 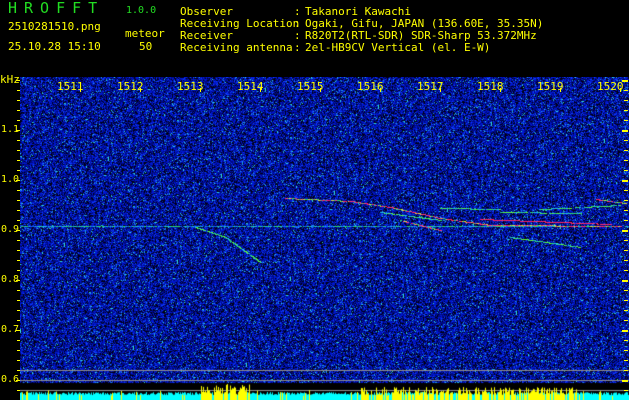 I want to click on location-label: Receiving Location, so click(x=240, y=23).